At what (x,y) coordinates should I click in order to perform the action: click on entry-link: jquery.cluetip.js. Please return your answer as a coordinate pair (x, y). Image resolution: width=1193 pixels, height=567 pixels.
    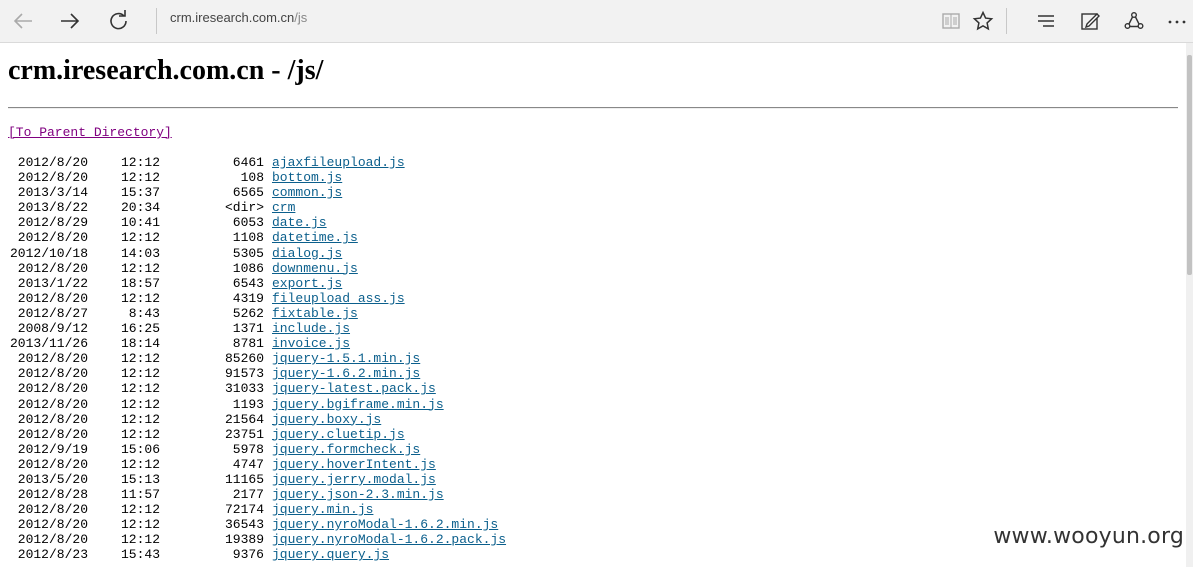
    Looking at the image, I should click on (338, 434).